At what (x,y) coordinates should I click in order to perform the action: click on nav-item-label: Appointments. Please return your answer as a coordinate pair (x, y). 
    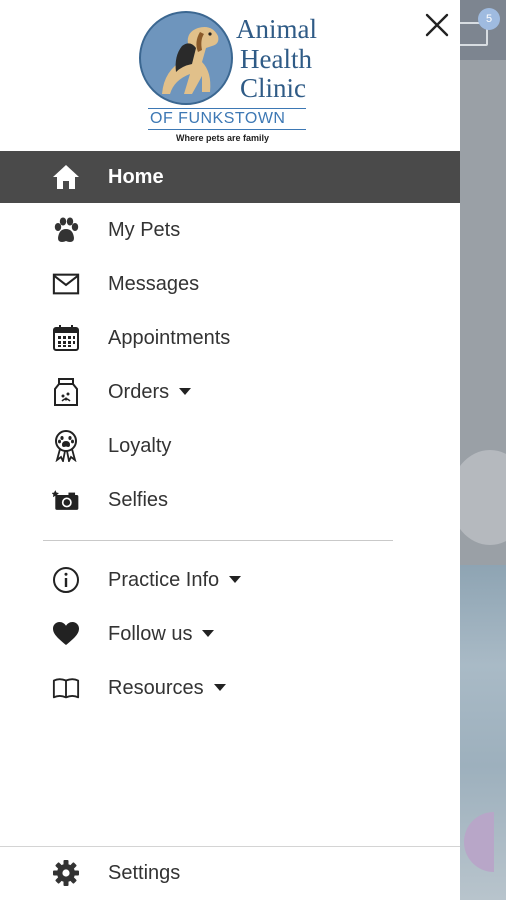
    Looking at the image, I should click on (169, 337).